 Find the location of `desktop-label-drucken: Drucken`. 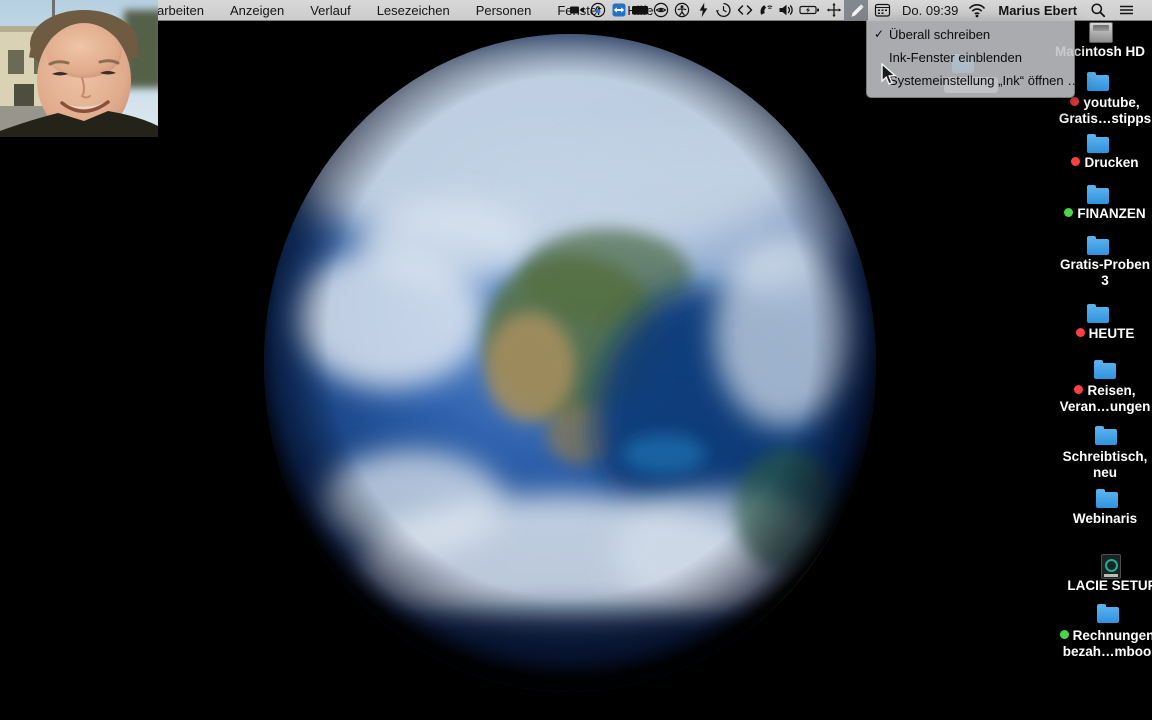

desktop-label-drucken: Drucken is located at coordinates (1091, 163).